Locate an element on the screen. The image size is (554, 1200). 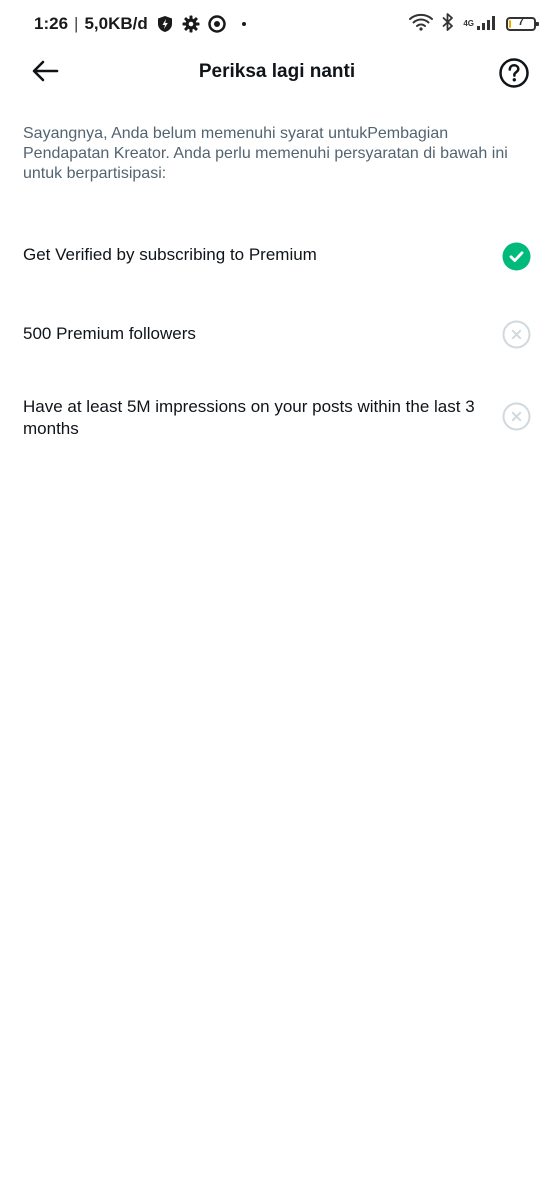
target-icon is located at coordinates (217, 24).